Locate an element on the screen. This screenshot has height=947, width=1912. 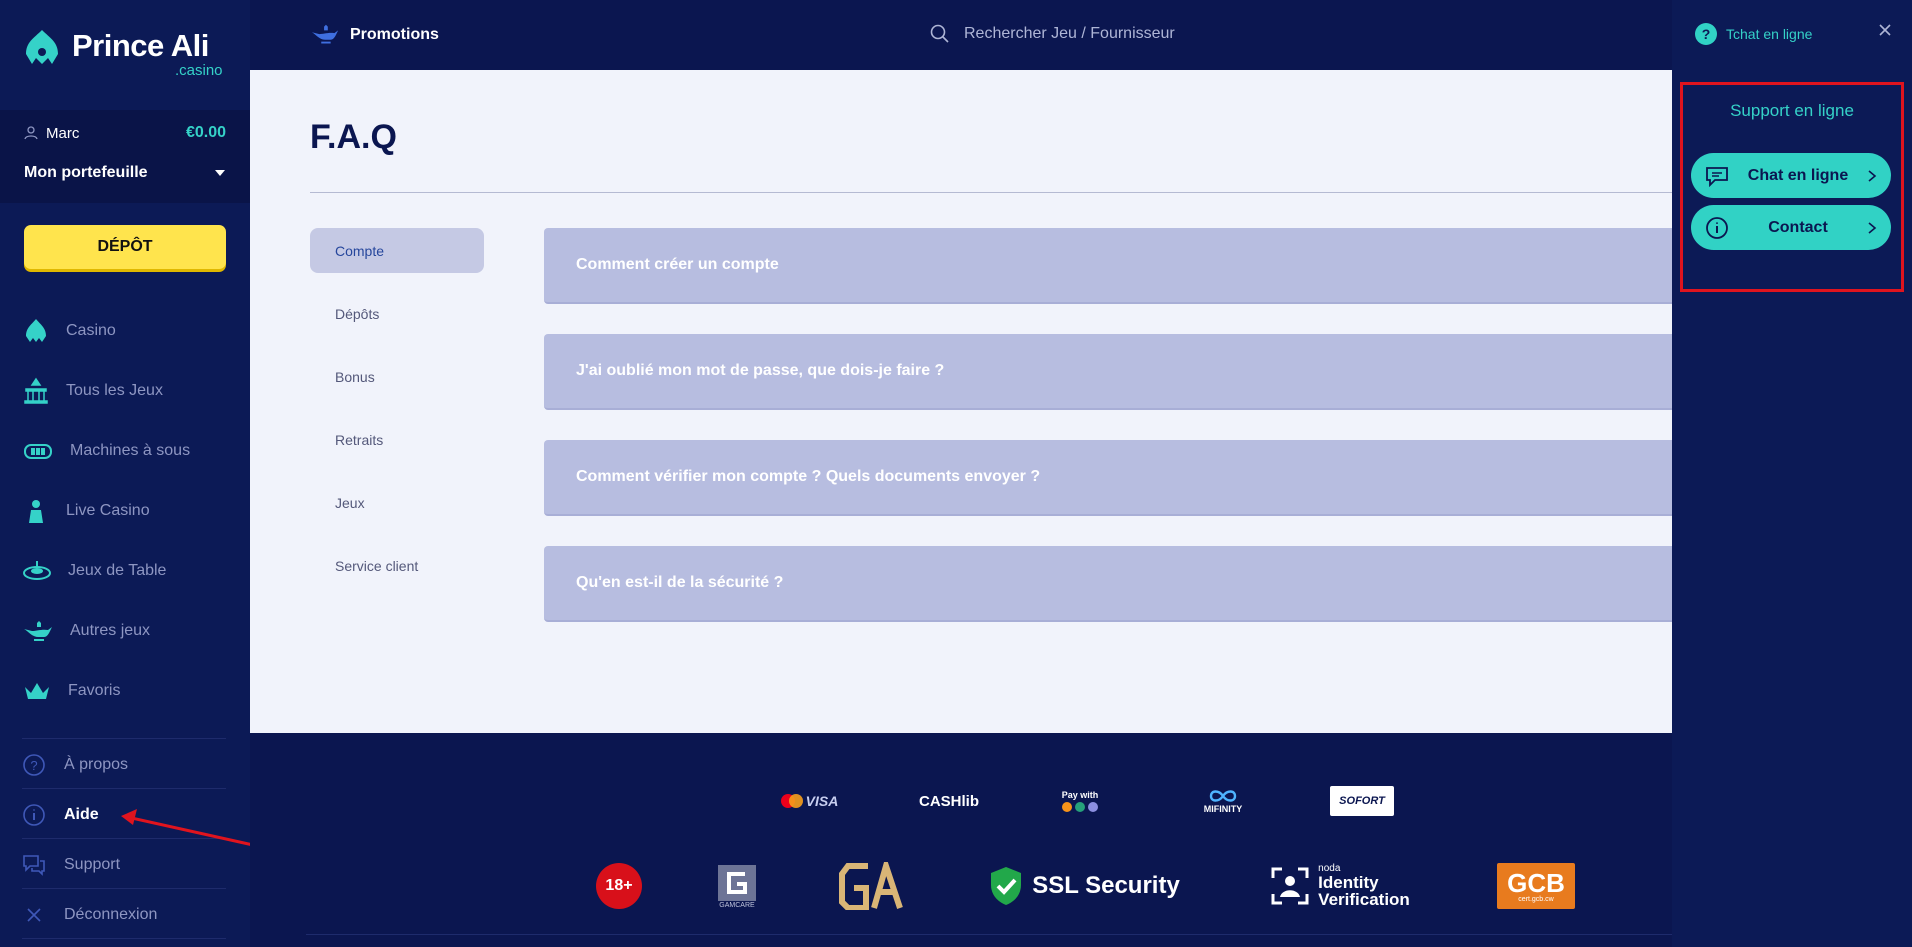
noda-identity-badge: noda Identity Verification is located at coordinates (1340, 886).